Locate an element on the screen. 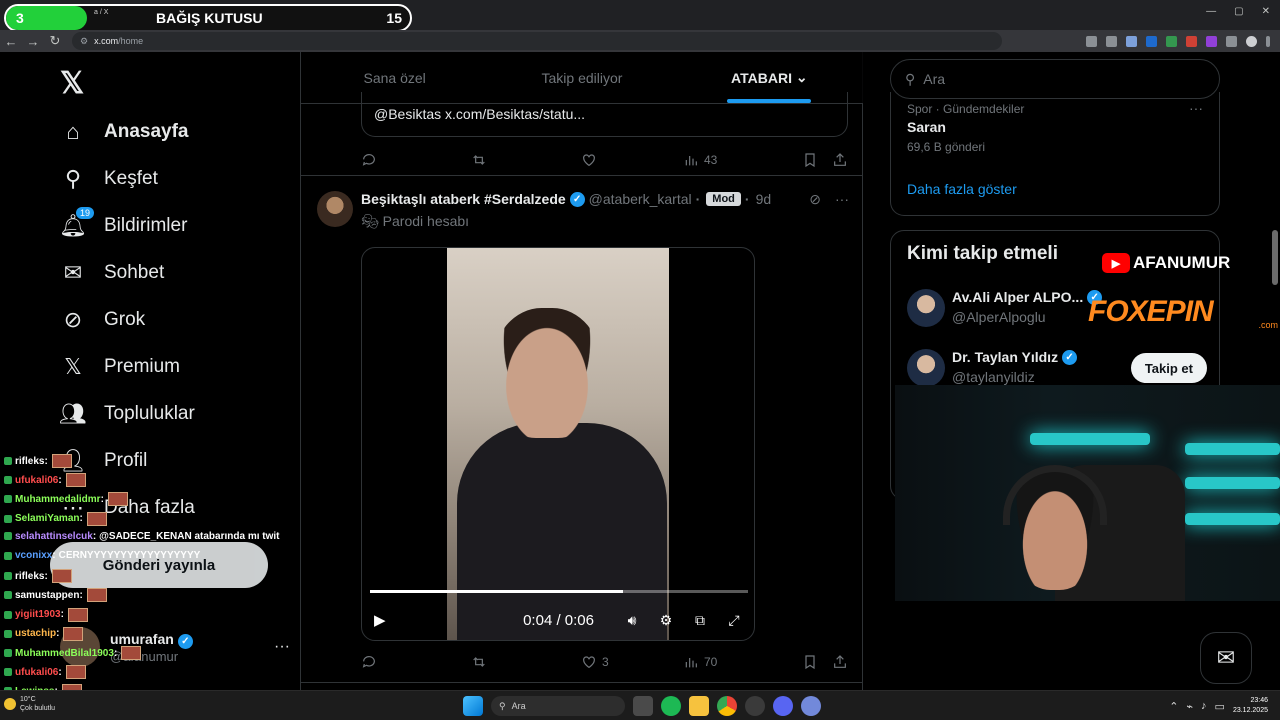 The width and height of the screenshot is (1280, 720). taskbar-search: ⚲ Ara is located at coordinates (558, 706).